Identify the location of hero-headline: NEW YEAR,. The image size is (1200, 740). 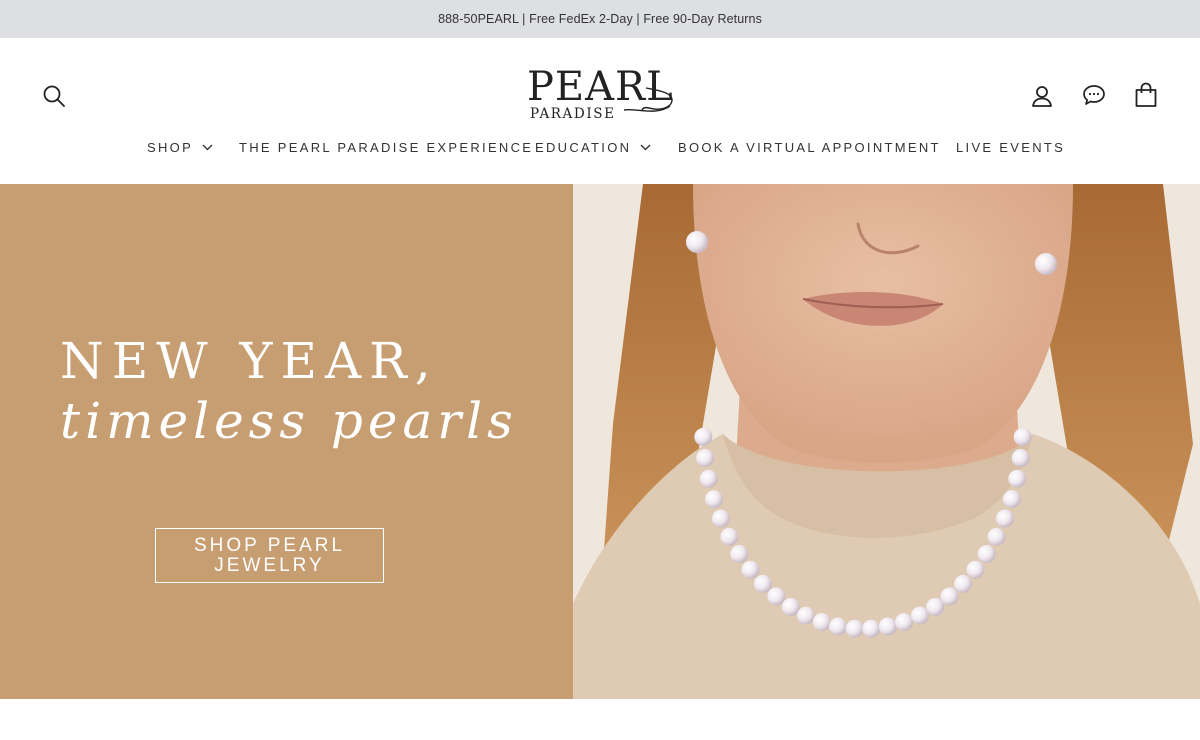
(249, 361).